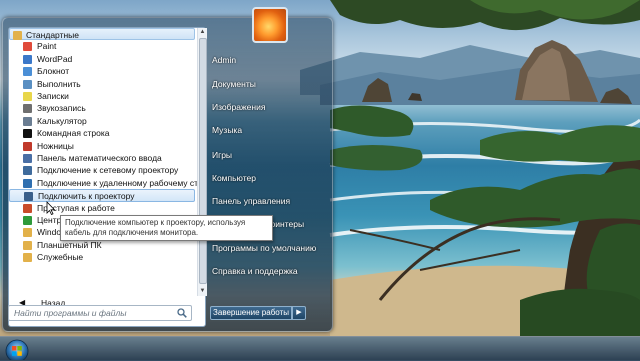 The height and width of the screenshot is (361, 640). Describe the element at coordinates (60, 257) in the screenshot. I see `program-item-label: Служебные` at that location.